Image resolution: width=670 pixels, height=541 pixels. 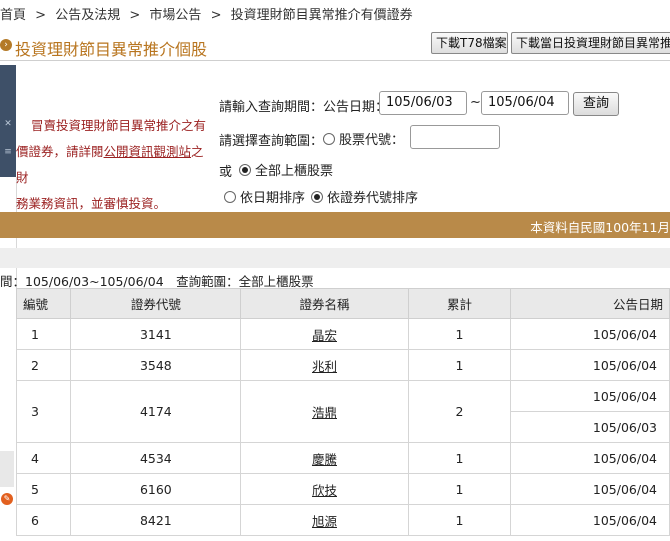 I want to click on table-row: 3 4174 浩鼎 2 105/06/04, so click(x=342, y=411).